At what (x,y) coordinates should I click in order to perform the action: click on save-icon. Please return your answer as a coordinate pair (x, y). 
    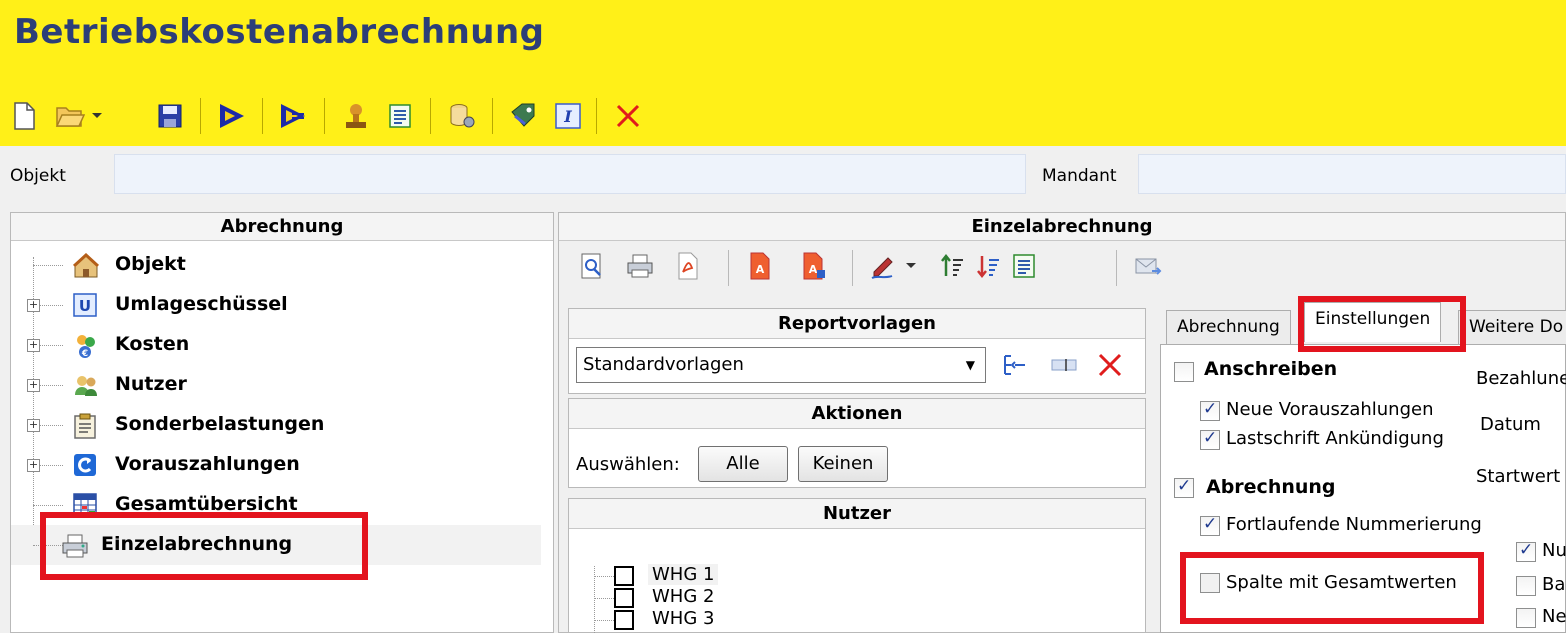
    Looking at the image, I should click on (170, 116).